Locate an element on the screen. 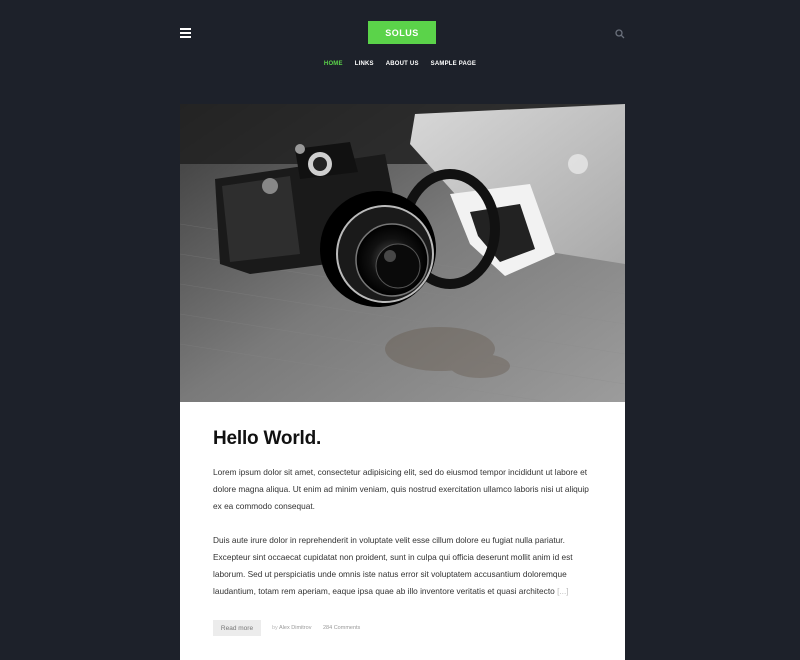 Image resolution: width=800 pixels, height=660 pixels. by-prefix: by is located at coordinates (275, 628).